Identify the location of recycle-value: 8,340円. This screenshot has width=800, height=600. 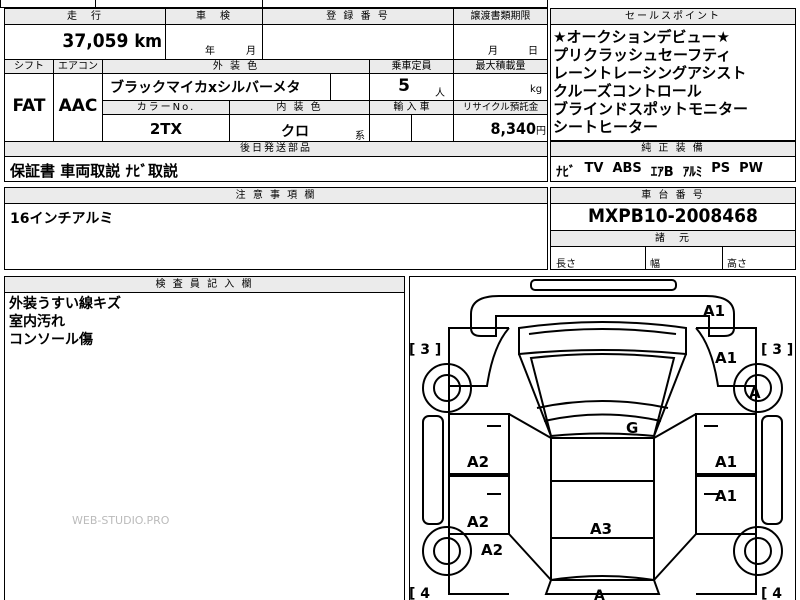
(500, 128).